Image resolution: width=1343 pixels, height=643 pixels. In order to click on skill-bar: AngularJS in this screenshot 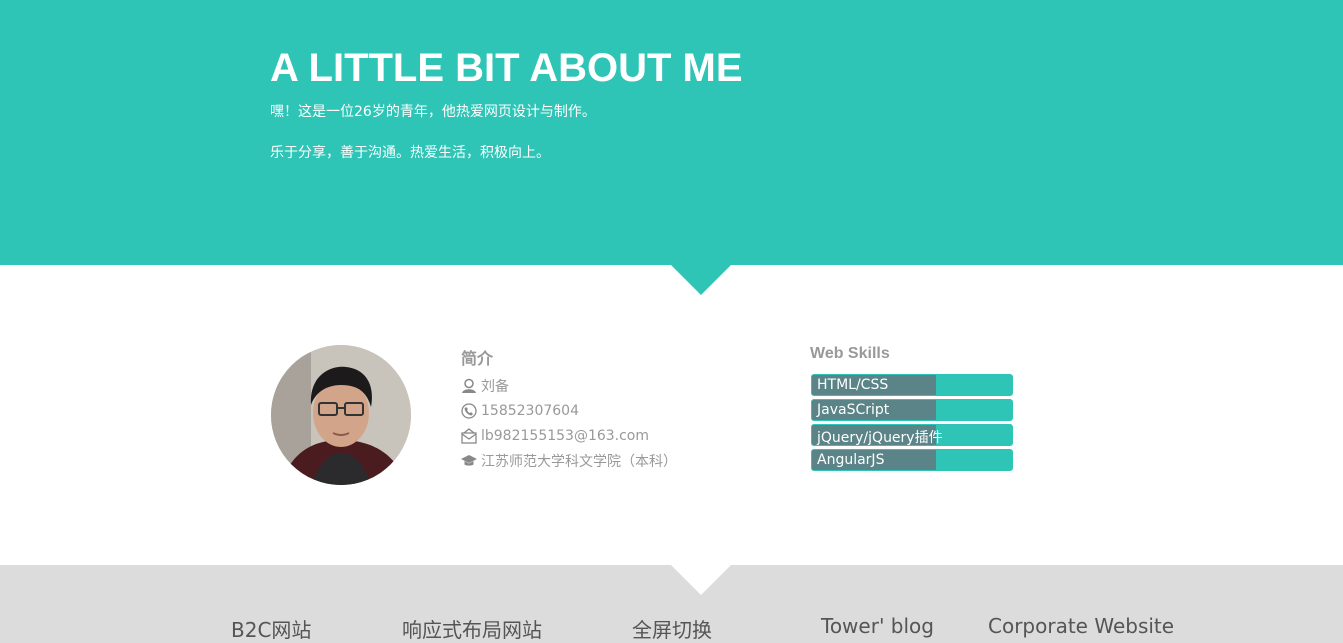, I will do `click(912, 460)`.